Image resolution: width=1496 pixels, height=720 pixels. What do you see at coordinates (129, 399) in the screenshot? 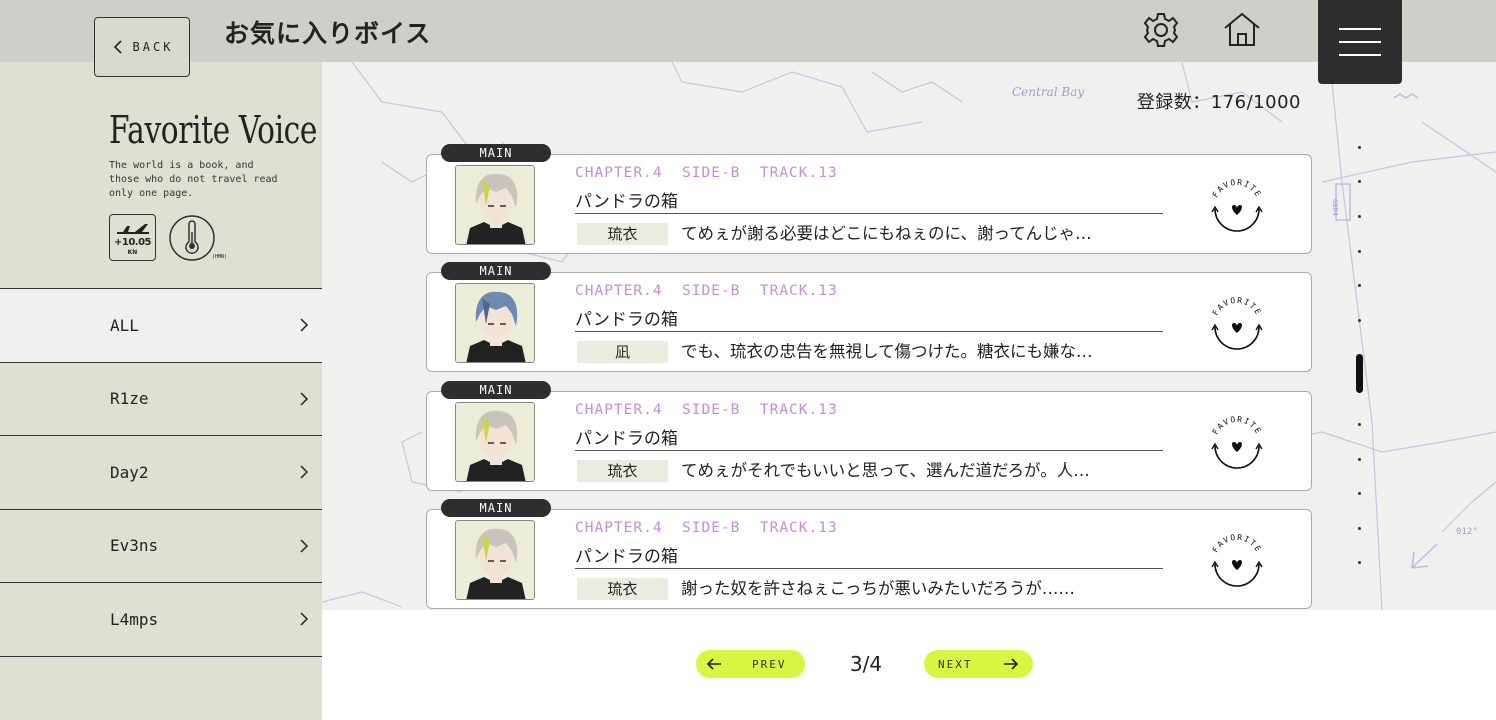
I see `category-label: R1ze` at bounding box center [129, 399].